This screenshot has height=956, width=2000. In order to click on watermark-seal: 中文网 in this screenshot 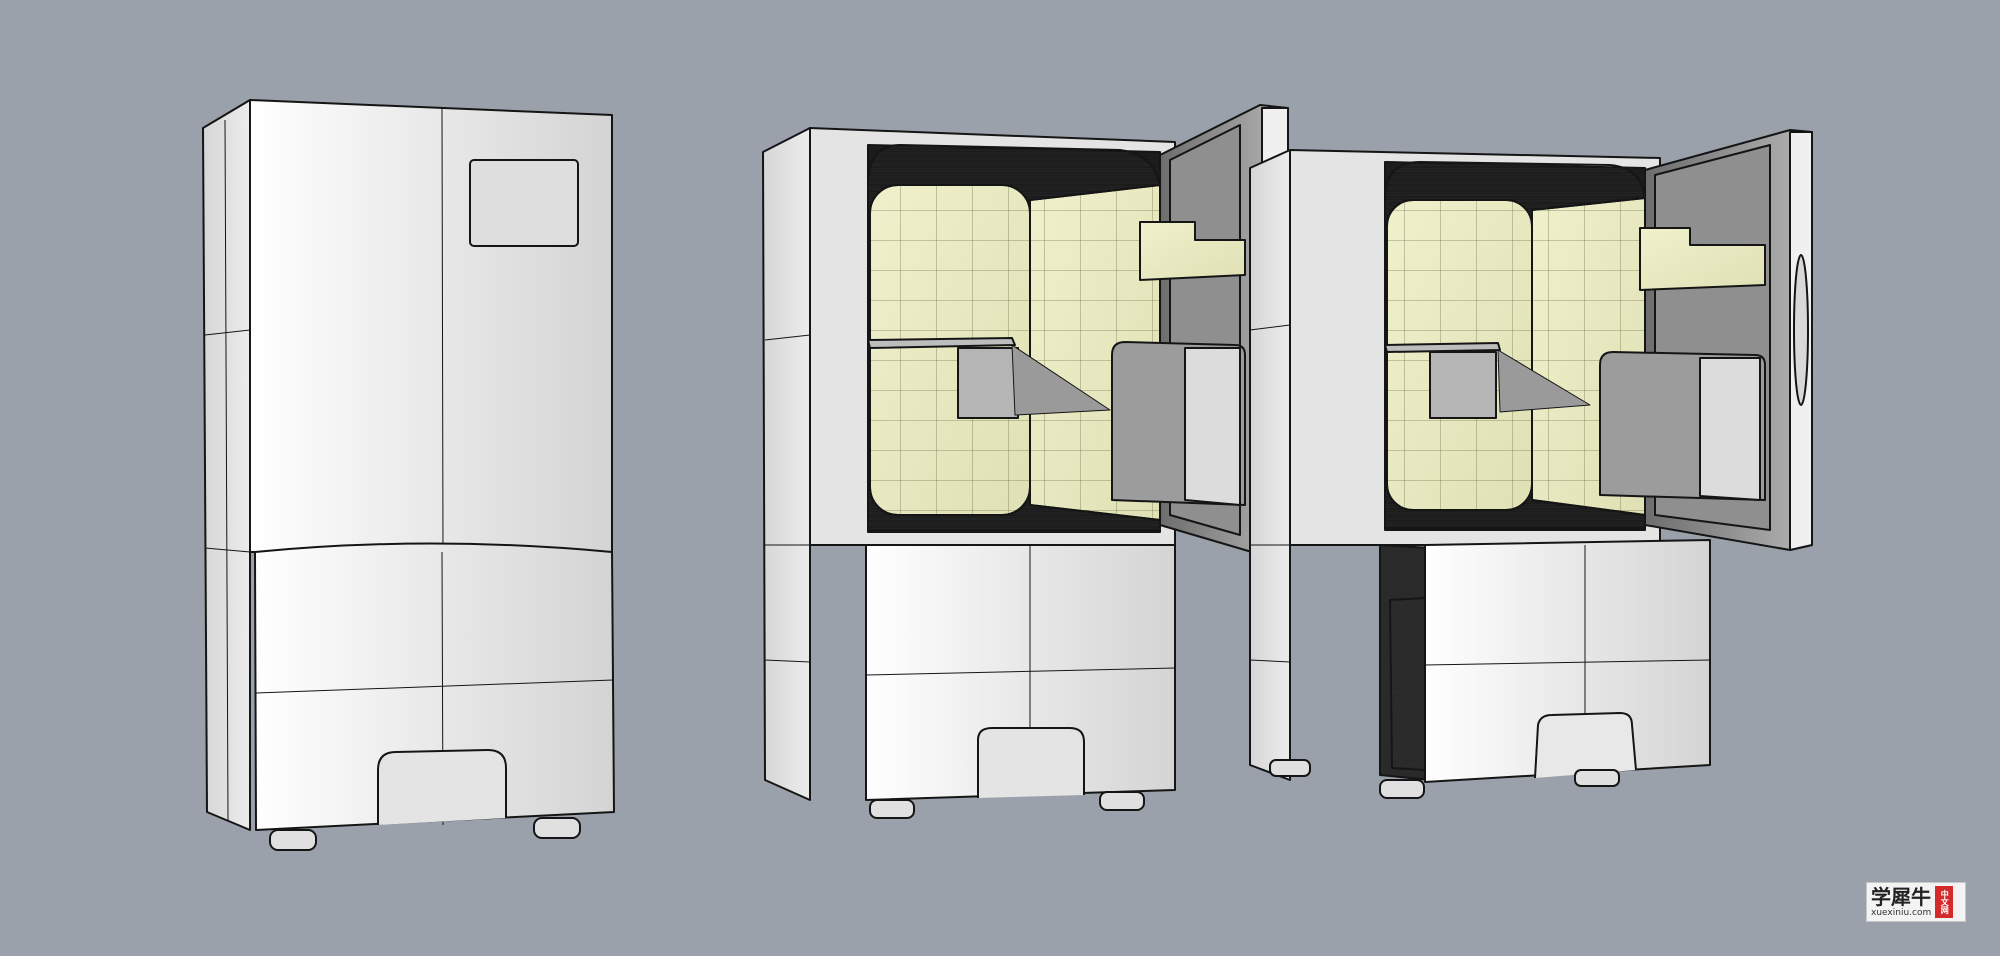, I will do `click(1944, 902)`.